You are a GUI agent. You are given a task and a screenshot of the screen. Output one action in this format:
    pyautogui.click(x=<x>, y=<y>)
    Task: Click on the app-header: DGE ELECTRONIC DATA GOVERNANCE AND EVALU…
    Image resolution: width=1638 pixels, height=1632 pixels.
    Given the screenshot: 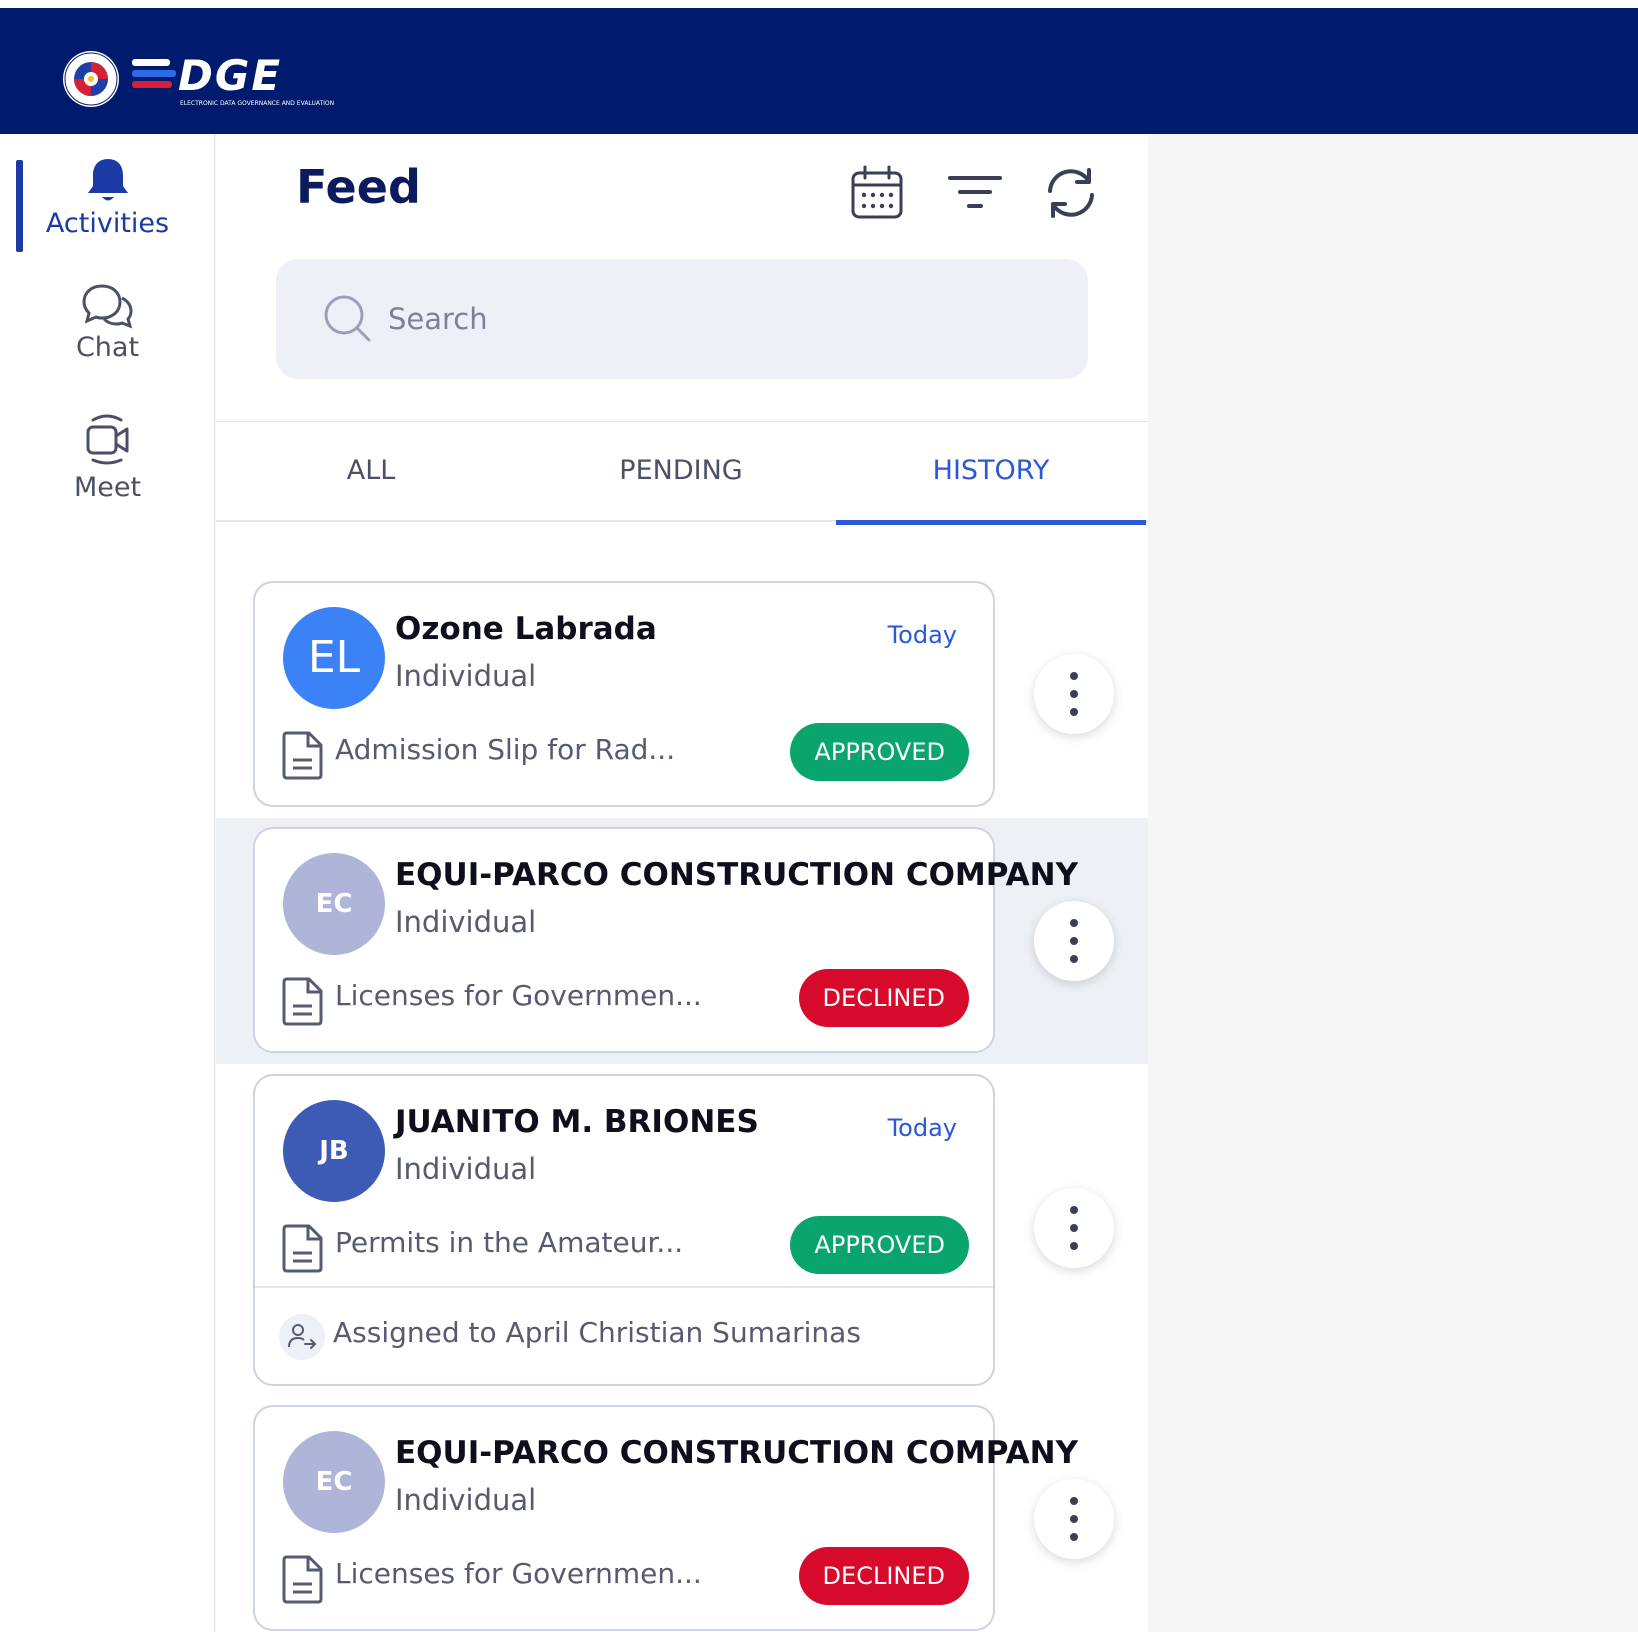 What is the action you would take?
    pyautogui.click(x=819, y=71)
    